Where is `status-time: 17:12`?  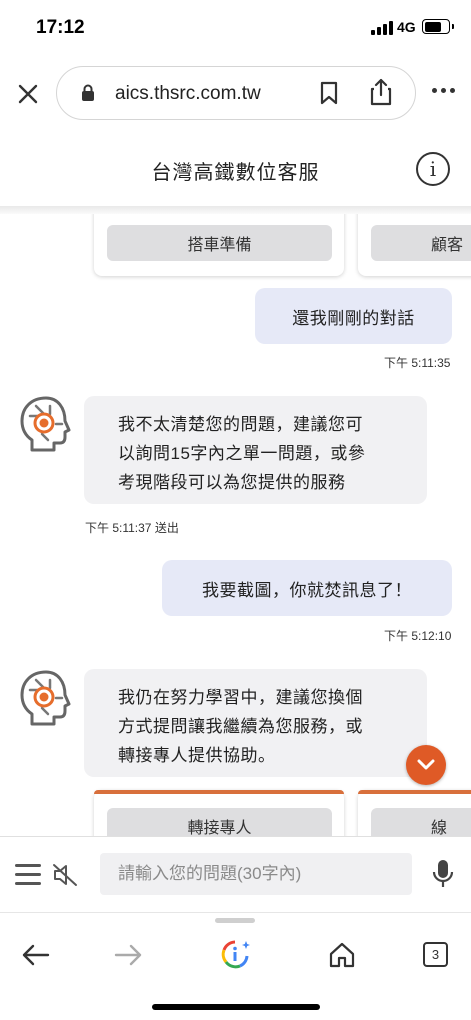
status-time: 17:12 is located at coordinates (60, 27).